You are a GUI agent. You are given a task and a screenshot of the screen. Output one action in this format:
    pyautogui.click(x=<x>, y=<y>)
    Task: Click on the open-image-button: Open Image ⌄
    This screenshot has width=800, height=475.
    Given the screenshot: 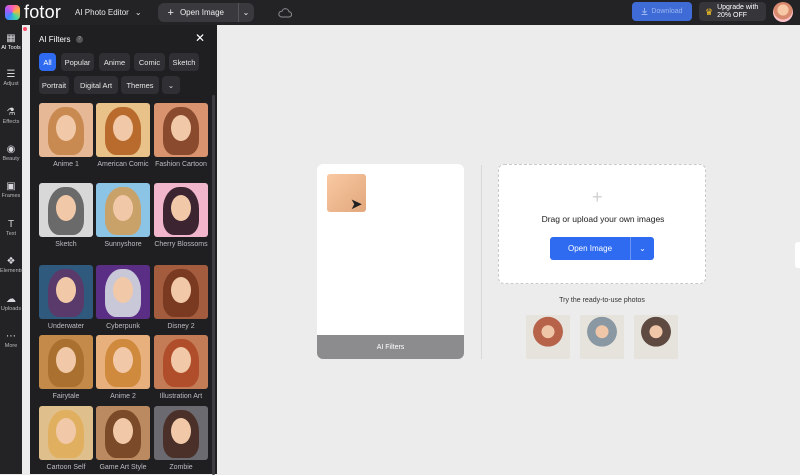 What is the action you would take?
    pyautogui.click(x=602, y=248)
    